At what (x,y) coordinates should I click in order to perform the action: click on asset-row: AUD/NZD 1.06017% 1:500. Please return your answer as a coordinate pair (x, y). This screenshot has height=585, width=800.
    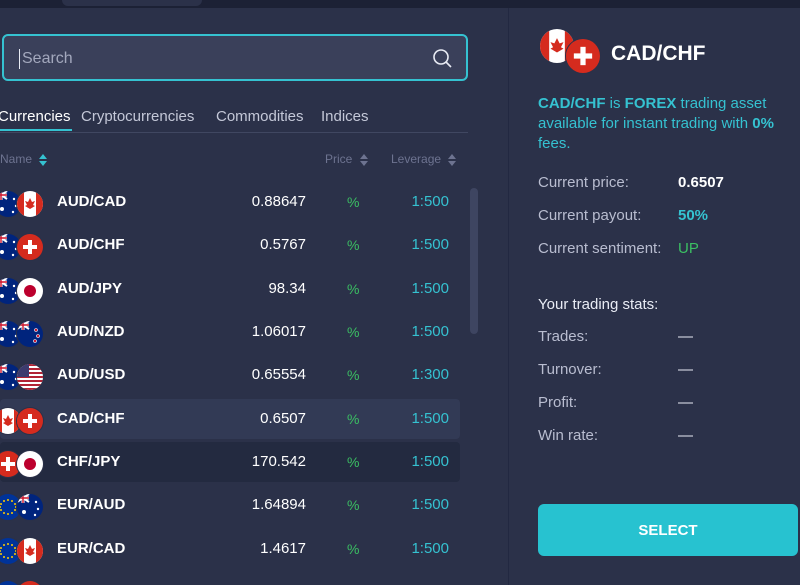
    Looking at the image, I should click on (230, 332).